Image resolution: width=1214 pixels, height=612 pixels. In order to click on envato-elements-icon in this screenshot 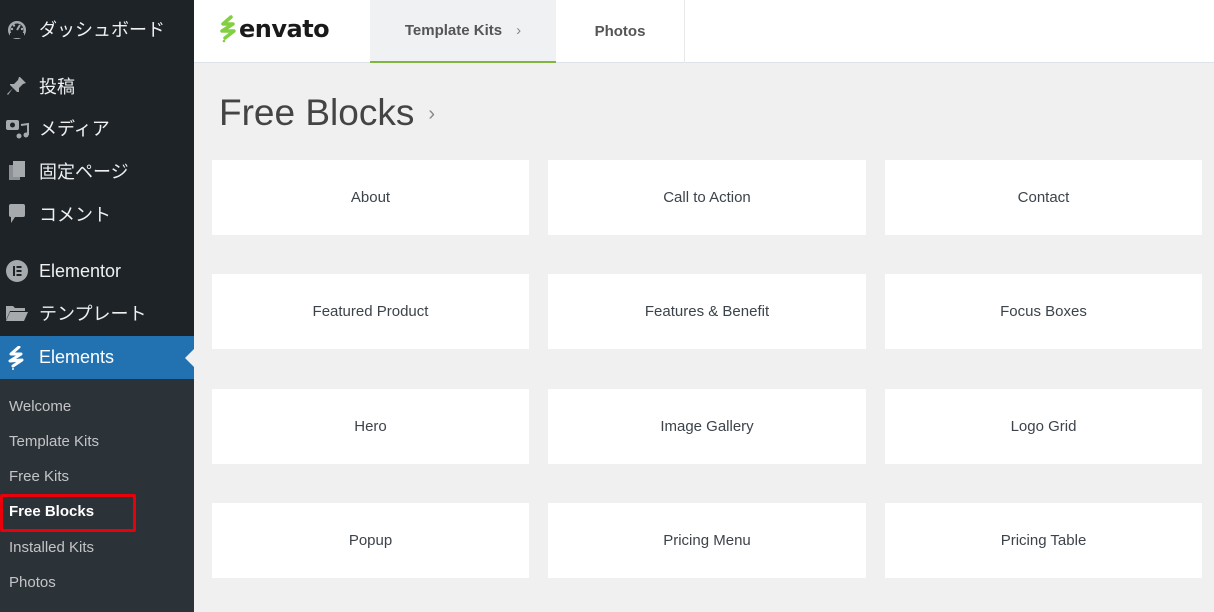, I will do `click(17, 357)`.